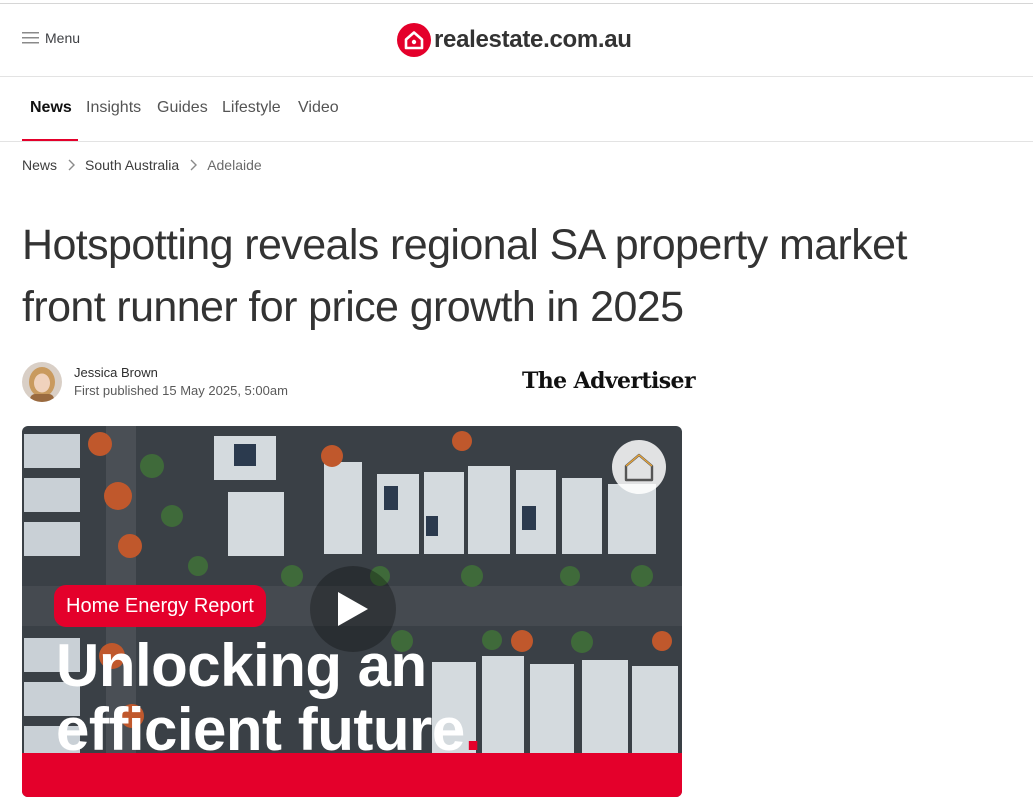 Image resolution: width=1033 pixels, height=799 pixels. Describe the element at coordinates (182, 108) in the screenshot. I see `tab-guides: Guides` at that location.